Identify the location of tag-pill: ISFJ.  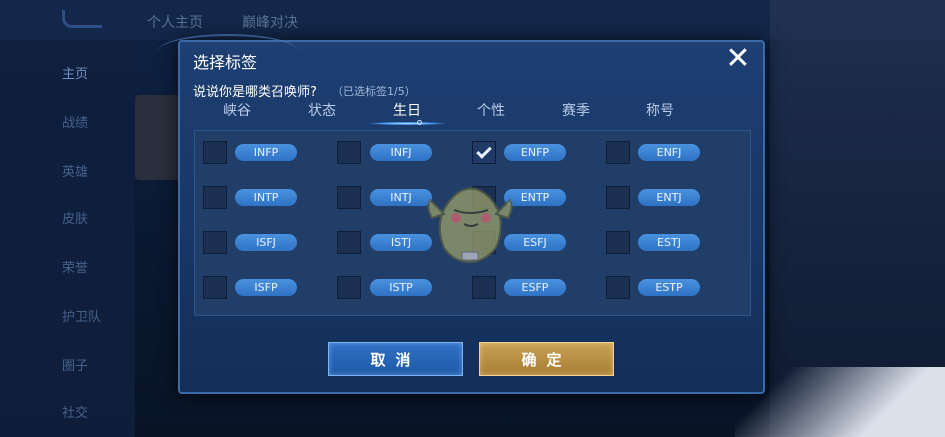
(266, 242).